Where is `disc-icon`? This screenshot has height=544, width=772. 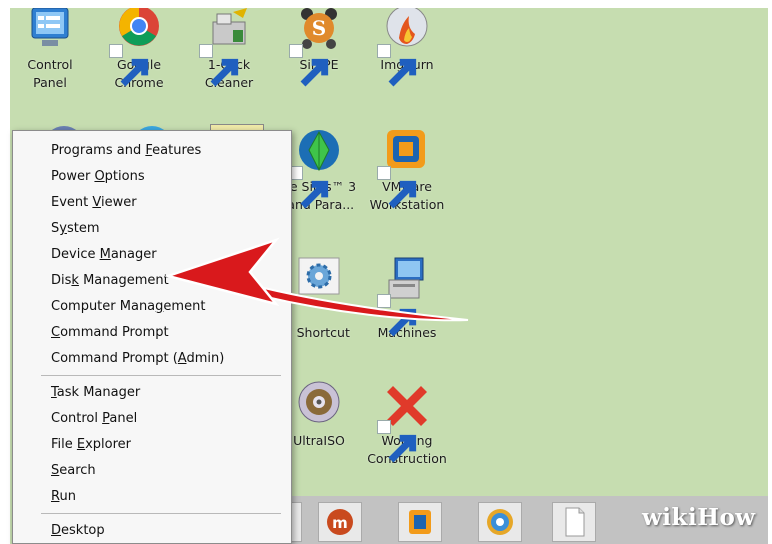 disc-icon is located at coordinates (319, 402).